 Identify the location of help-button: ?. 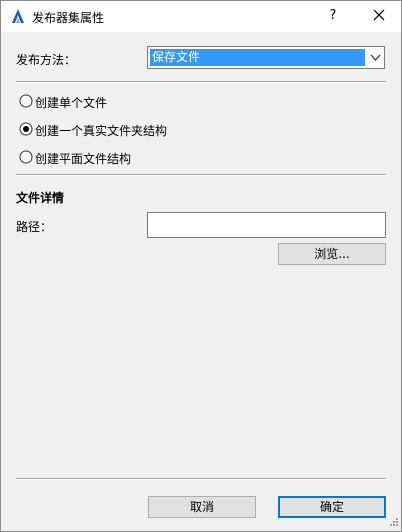
(333, 16).